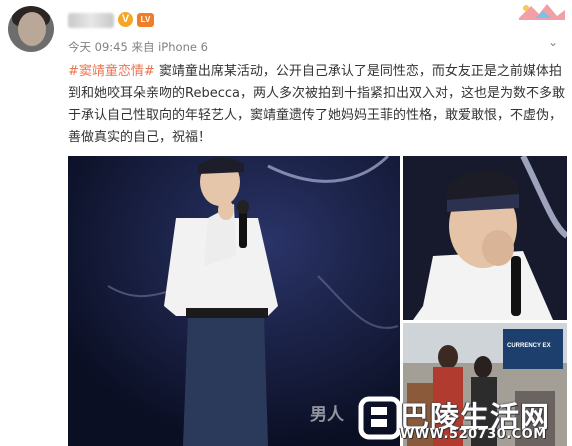  I want to click on watermark-man-text: 男人, so click(327, 415).